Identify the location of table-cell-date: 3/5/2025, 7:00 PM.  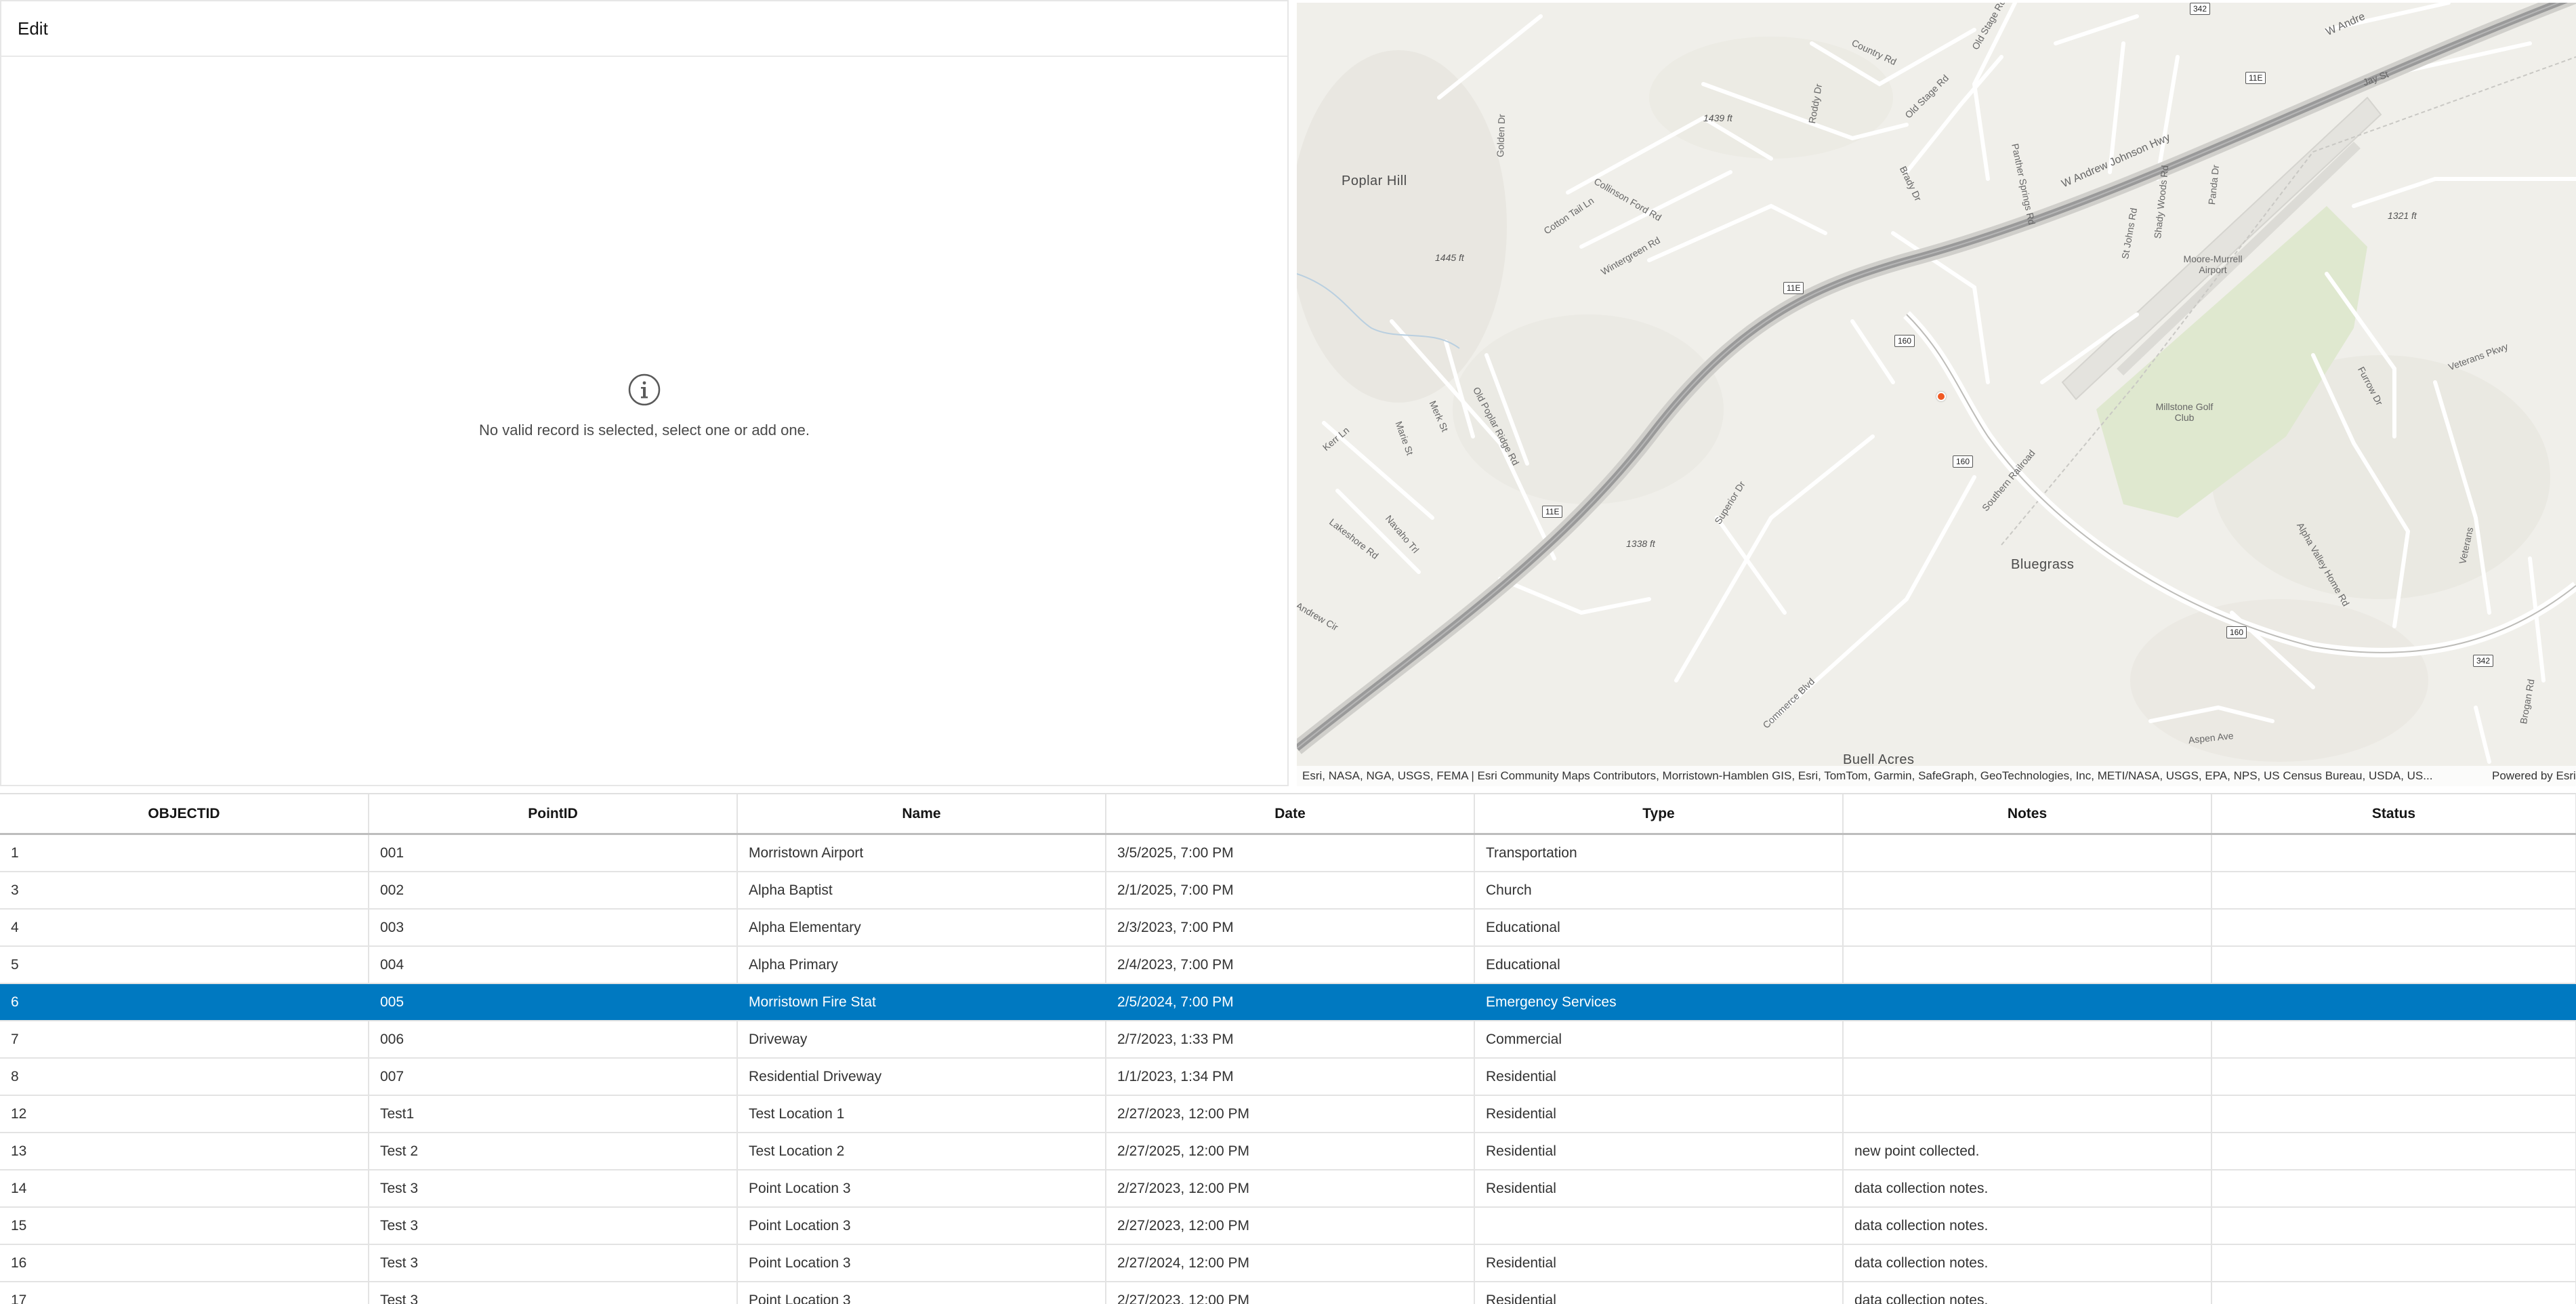
(1290, 853).